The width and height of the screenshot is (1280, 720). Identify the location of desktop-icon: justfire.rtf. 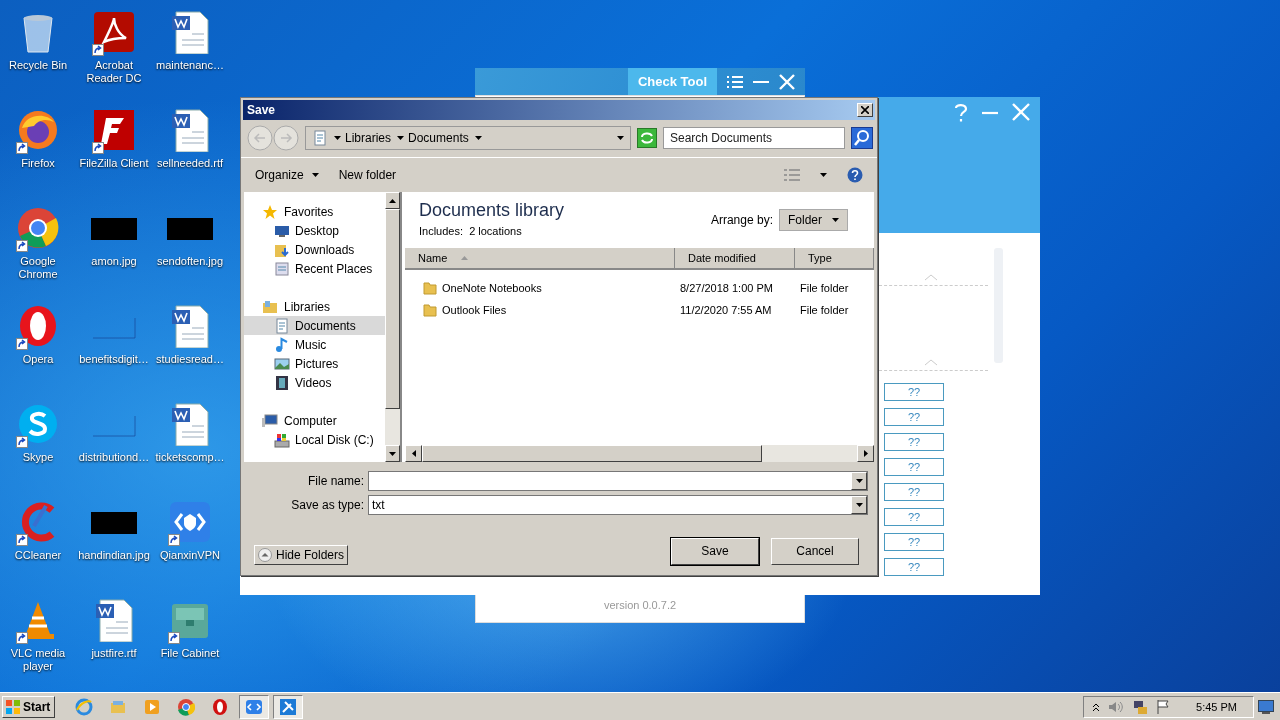
(114, 643).